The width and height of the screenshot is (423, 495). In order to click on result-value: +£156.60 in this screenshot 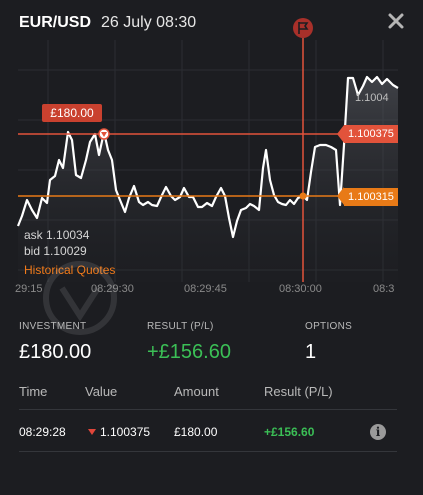, I will do `click(189, 352)`.